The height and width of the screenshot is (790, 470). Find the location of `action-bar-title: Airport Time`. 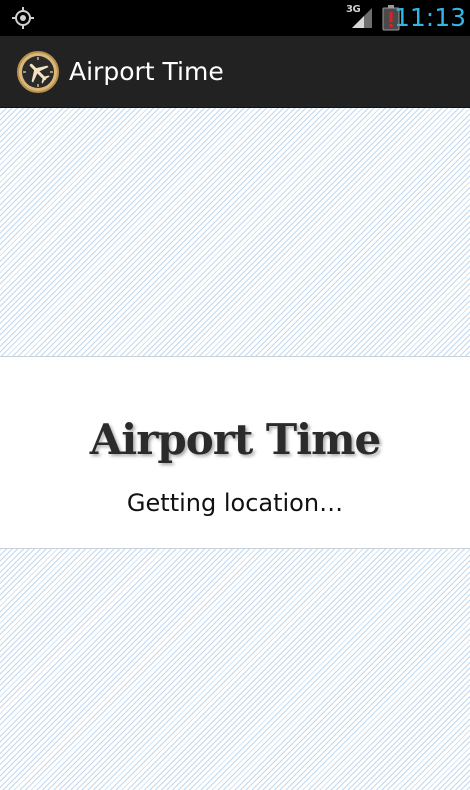

action-bar-title: Airport Time is located at coordinates (146, 71).